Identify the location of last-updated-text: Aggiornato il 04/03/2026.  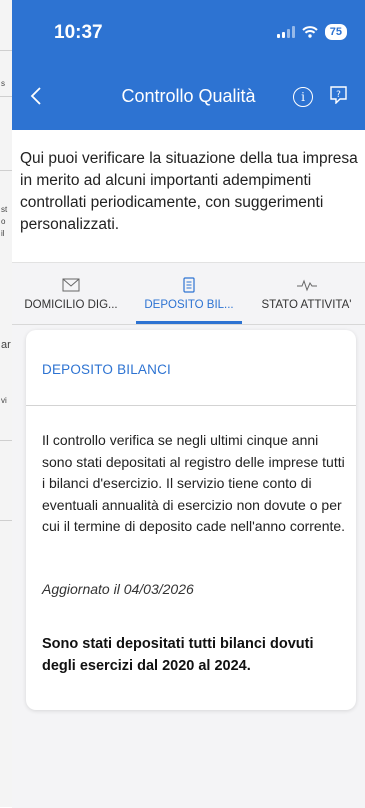
(118, 589).